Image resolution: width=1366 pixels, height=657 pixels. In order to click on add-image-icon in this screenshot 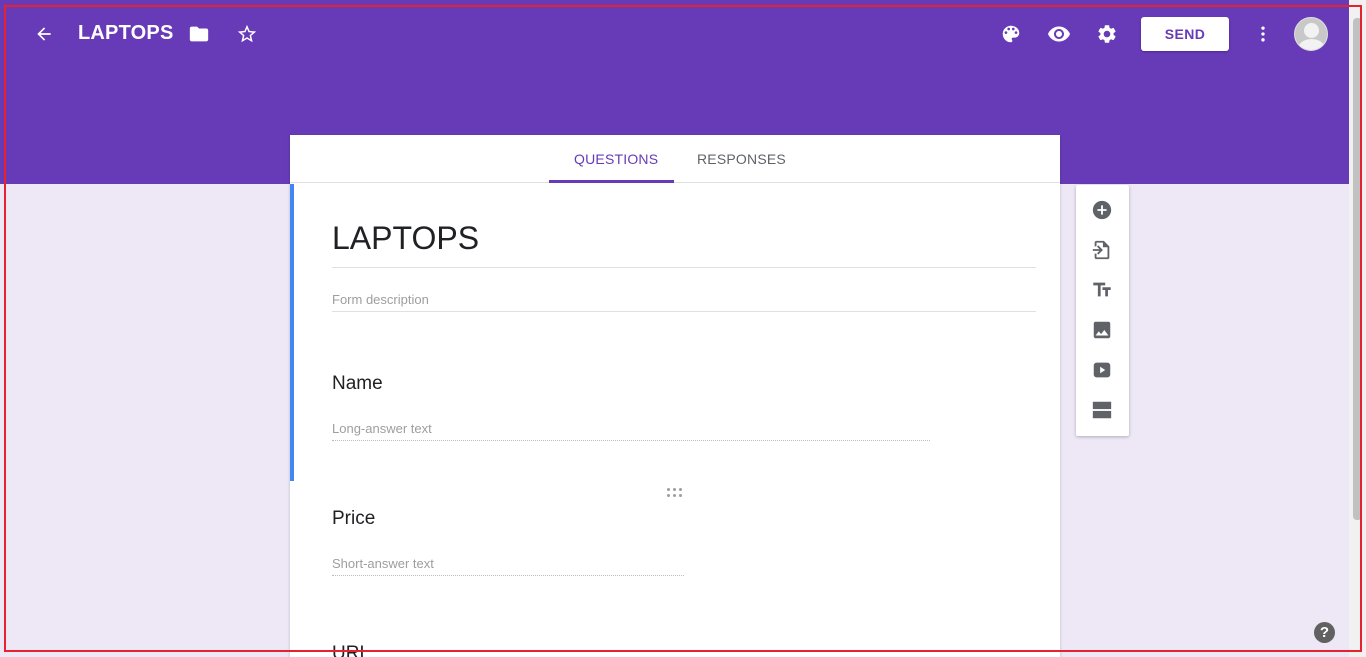, I will do `click(1102, 330)`.